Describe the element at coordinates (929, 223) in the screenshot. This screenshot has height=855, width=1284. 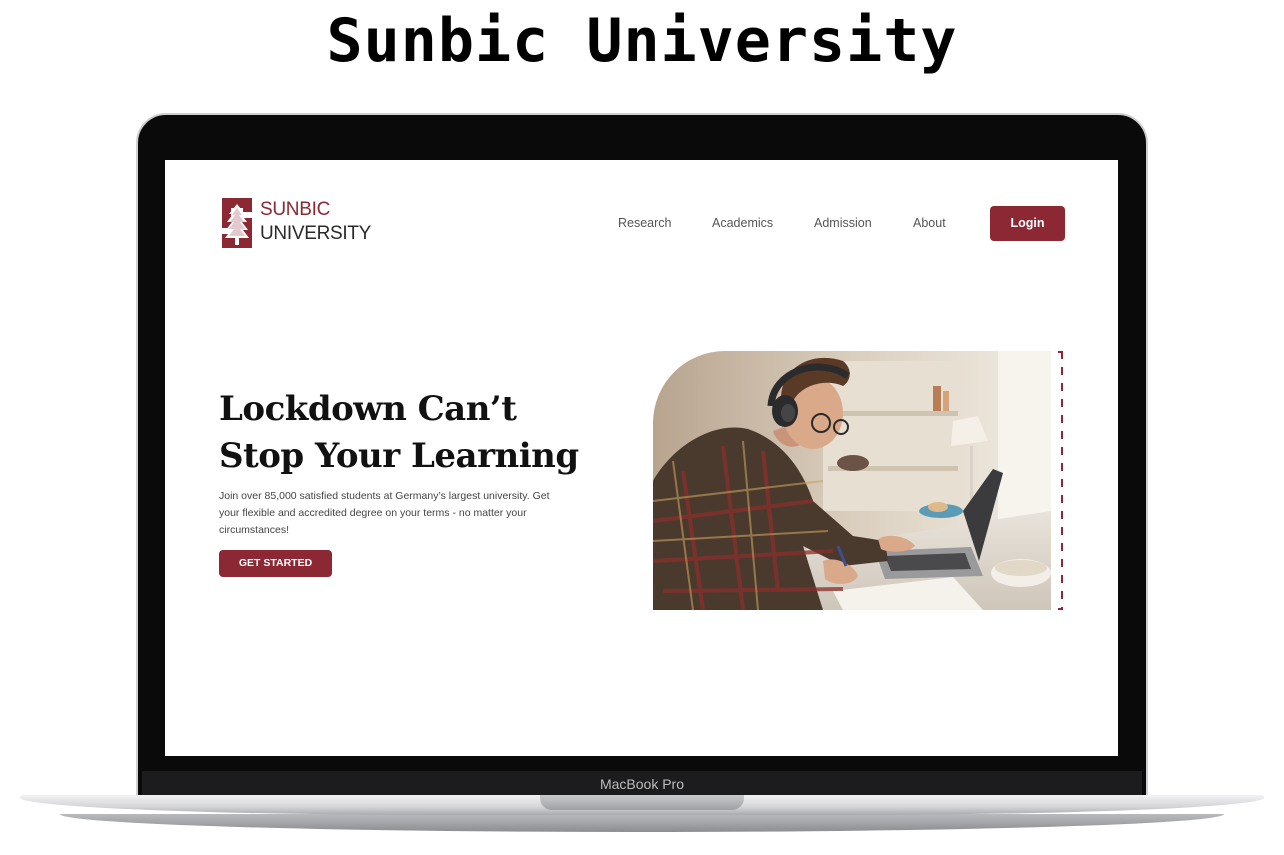
I see `nav-link-about: About` at that location.